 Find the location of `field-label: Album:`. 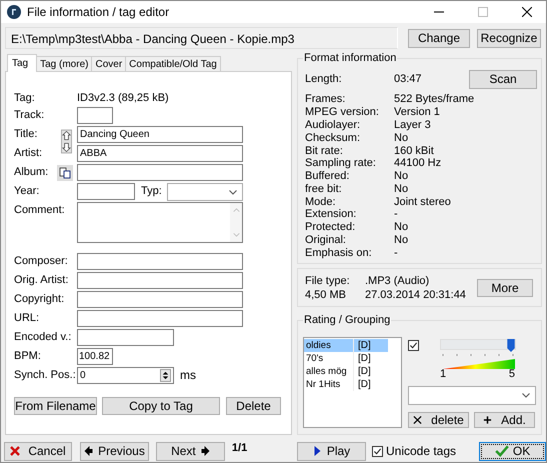

field-label: Album: is located at coordinates (32, 172).